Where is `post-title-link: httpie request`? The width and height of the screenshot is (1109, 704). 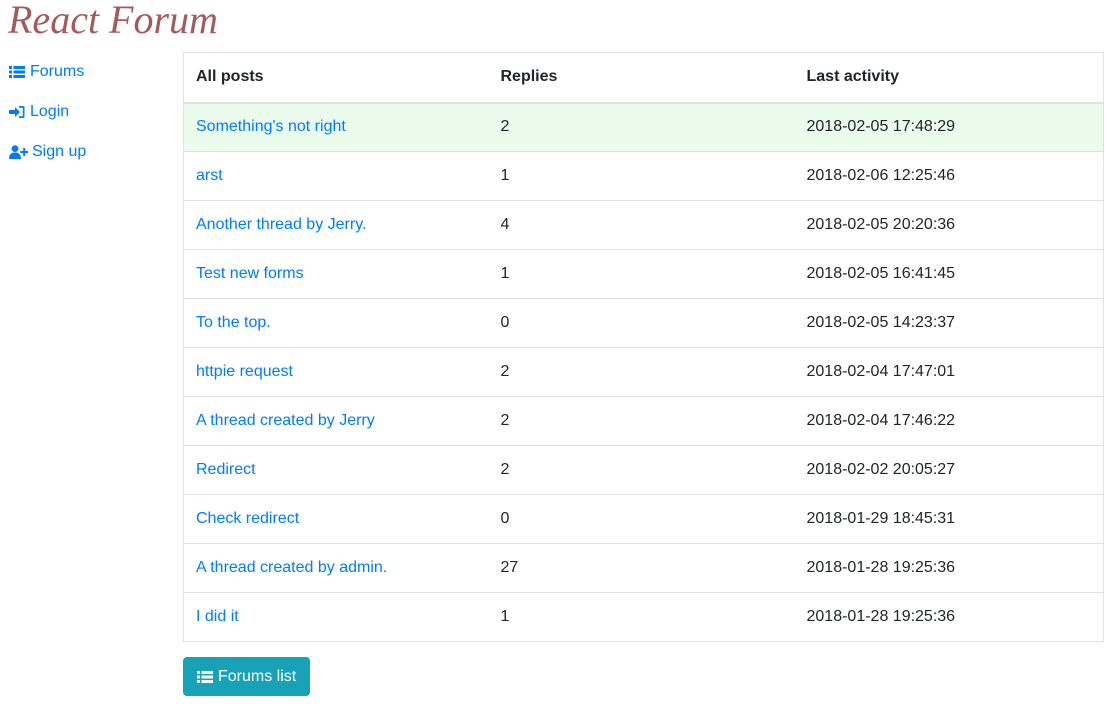
post-title-link: httpie request is located at coordinates (244, 371).